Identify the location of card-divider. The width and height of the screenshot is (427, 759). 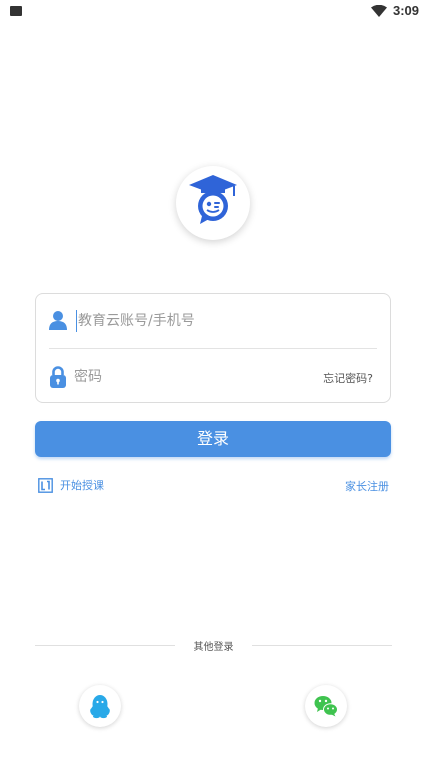
(213, 348).